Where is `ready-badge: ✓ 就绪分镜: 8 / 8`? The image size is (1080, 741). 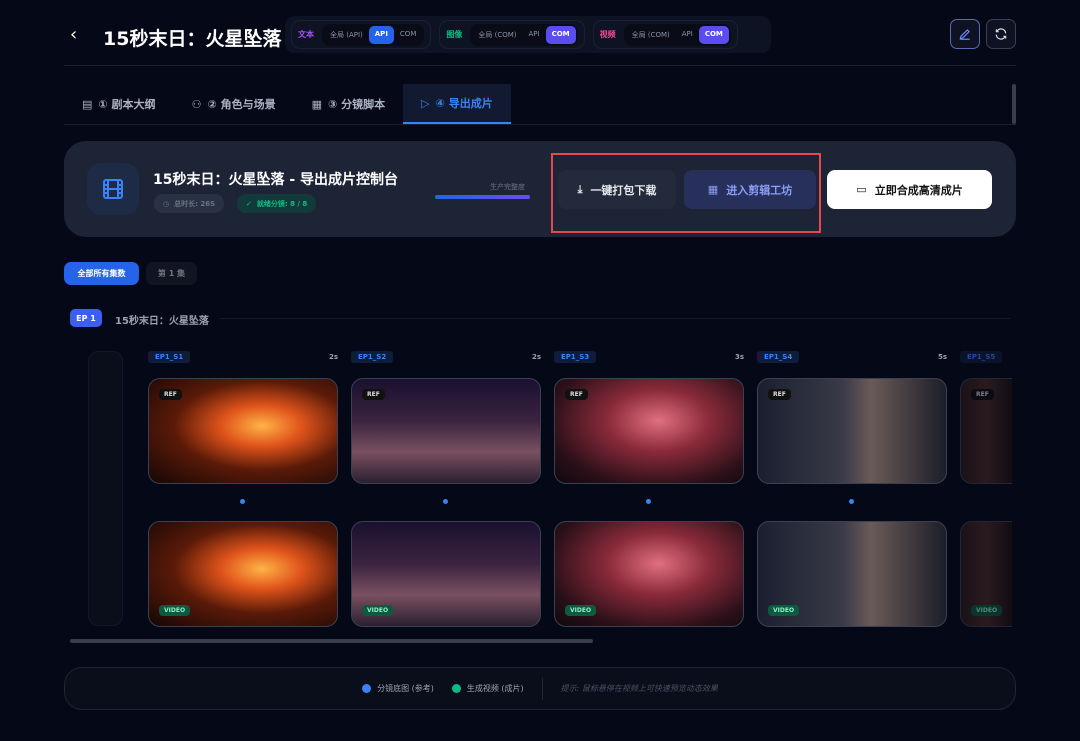
ready-badge: ✓ 就绪分镜: 8 / 8 is located at coordinates (277, 203).